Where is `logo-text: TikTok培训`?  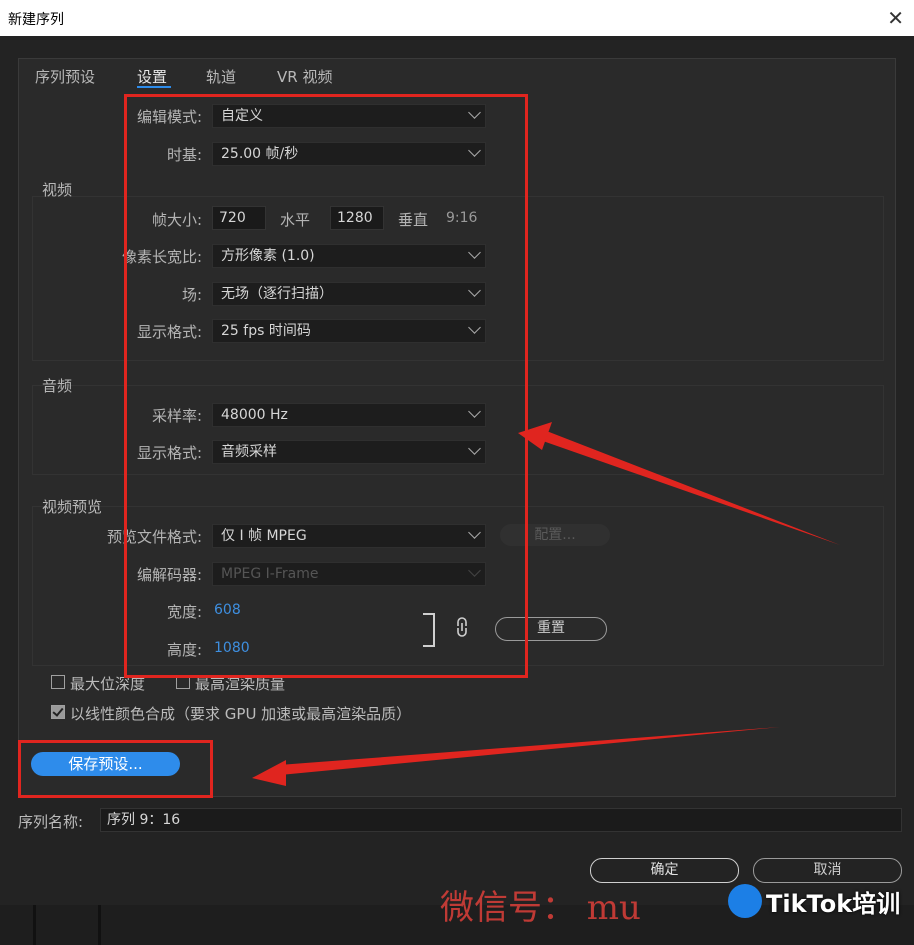 logo-text: TikTok培训 is located at coordinates (833, 904).